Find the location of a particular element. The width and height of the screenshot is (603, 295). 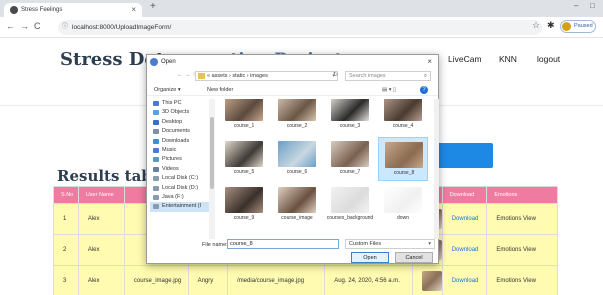

sidebar-item-label: Documents is located at coordinates (176, 131).